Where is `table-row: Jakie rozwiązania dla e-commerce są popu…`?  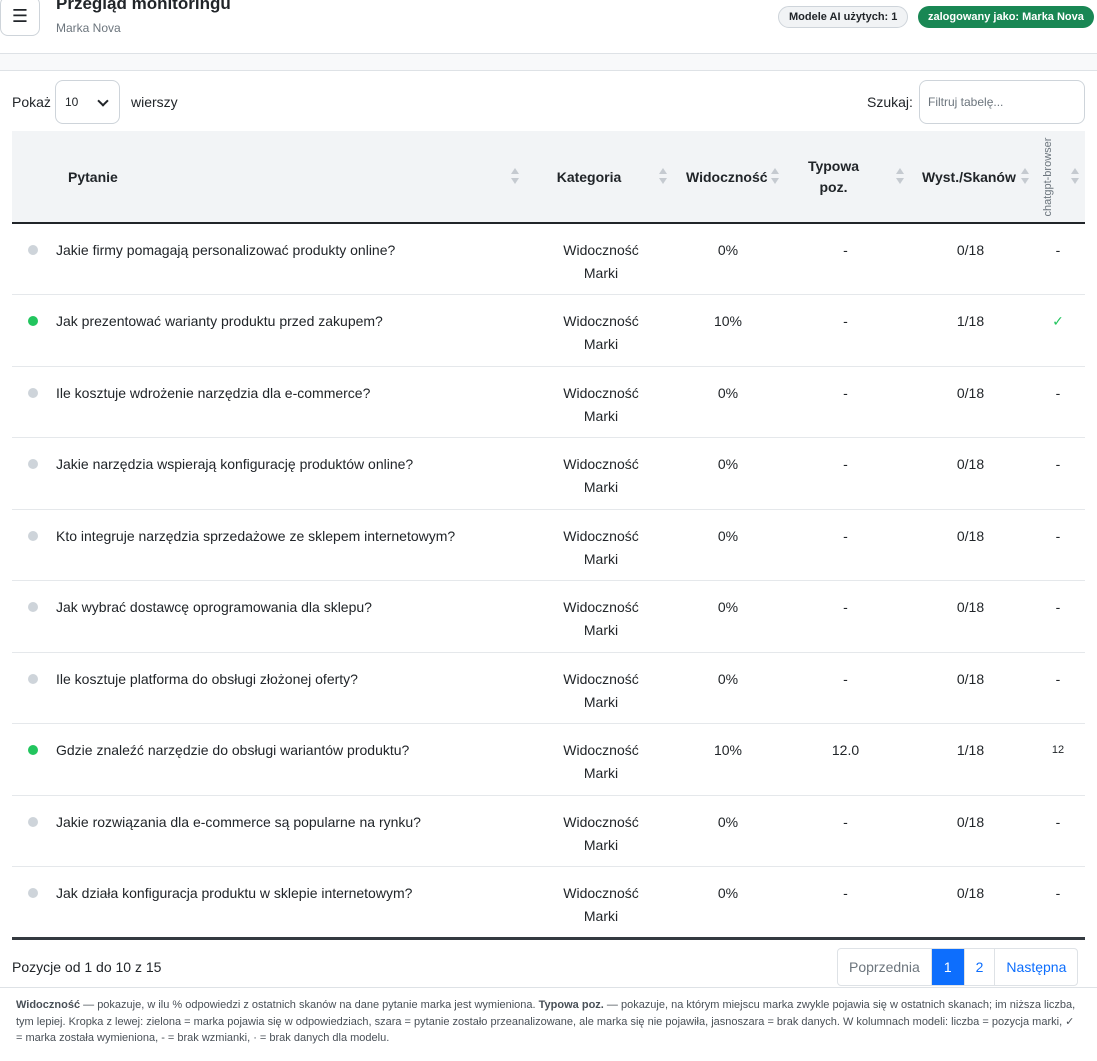
table-row: Jakie rozwiązania dla e-commerce są popu… is located at coordinates (548, 831).